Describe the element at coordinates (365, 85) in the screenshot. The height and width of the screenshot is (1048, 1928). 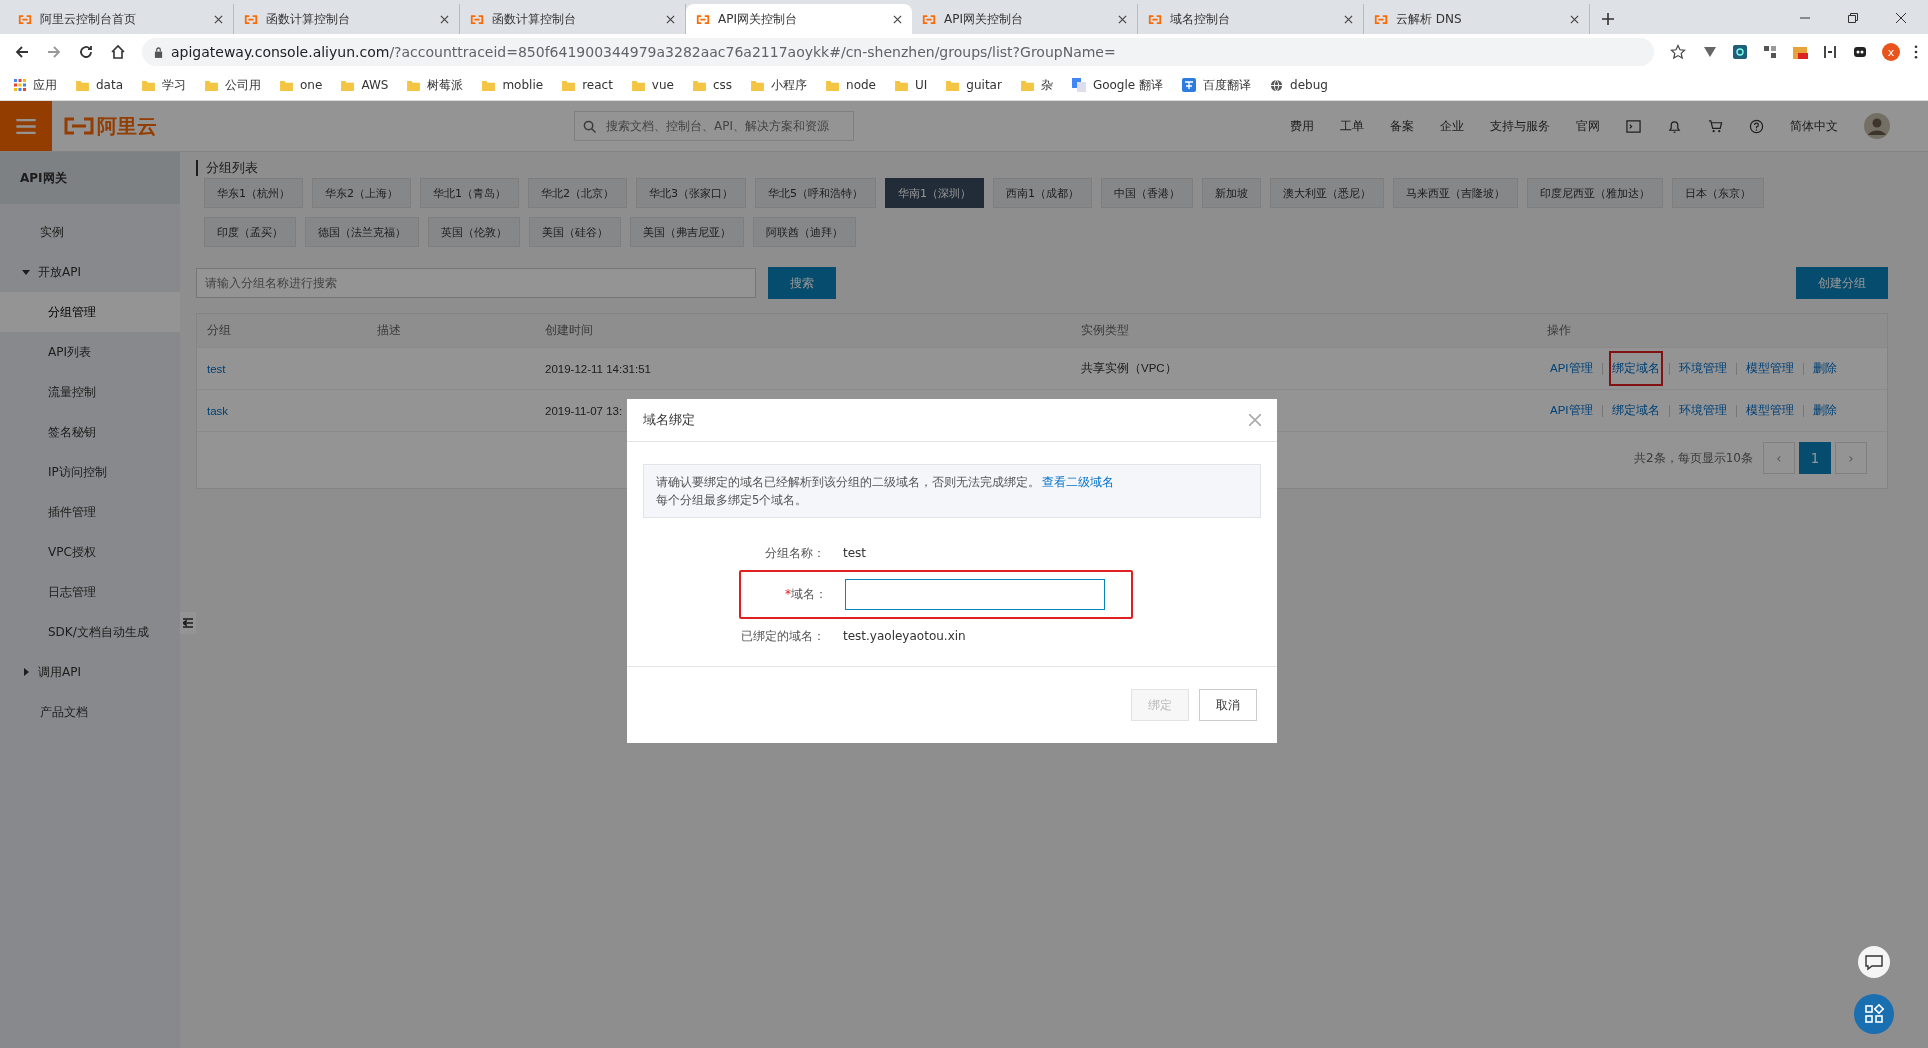
I see `bookmark: AWS` at that location.